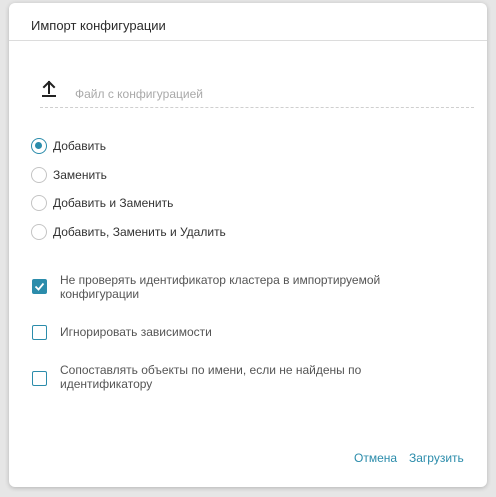 This screenshot has width=496, height=497. What do you see at coordinates (139, 232) in the screenshot?
I see `radio-label: Добавить, Заменить и Удалить` at bounding box center [139, 232].